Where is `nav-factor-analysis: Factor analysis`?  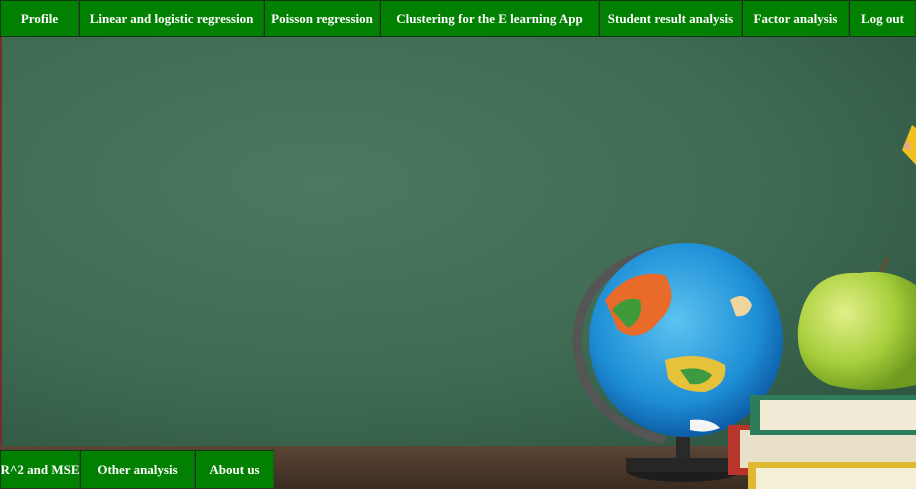 nav-factor-analysis: Factor analysis is located at coordinates (795, 18).